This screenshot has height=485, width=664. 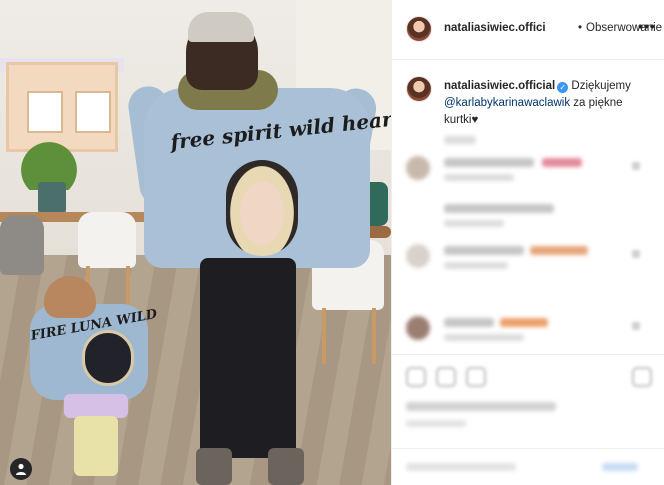 I want to click on post-comment-button, so click(x=620, y=467).